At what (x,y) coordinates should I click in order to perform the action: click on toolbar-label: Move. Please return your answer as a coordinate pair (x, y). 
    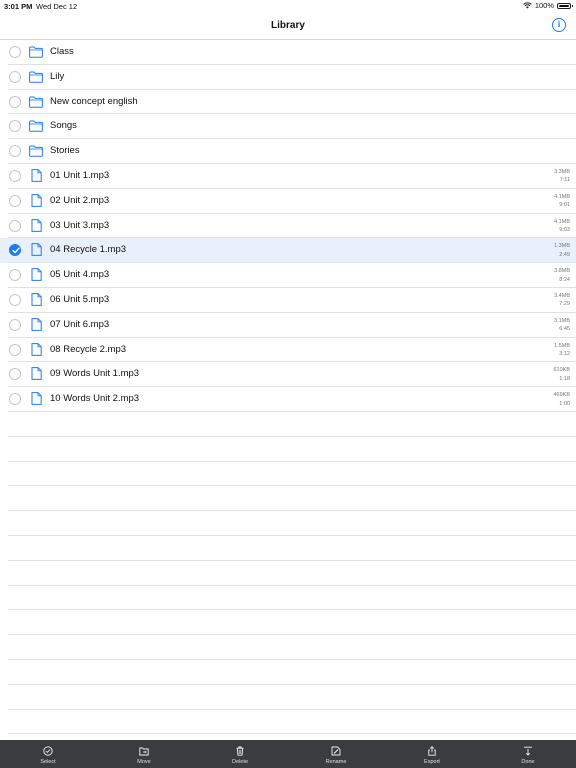
    Looking at the image, I should click on (144, 762).